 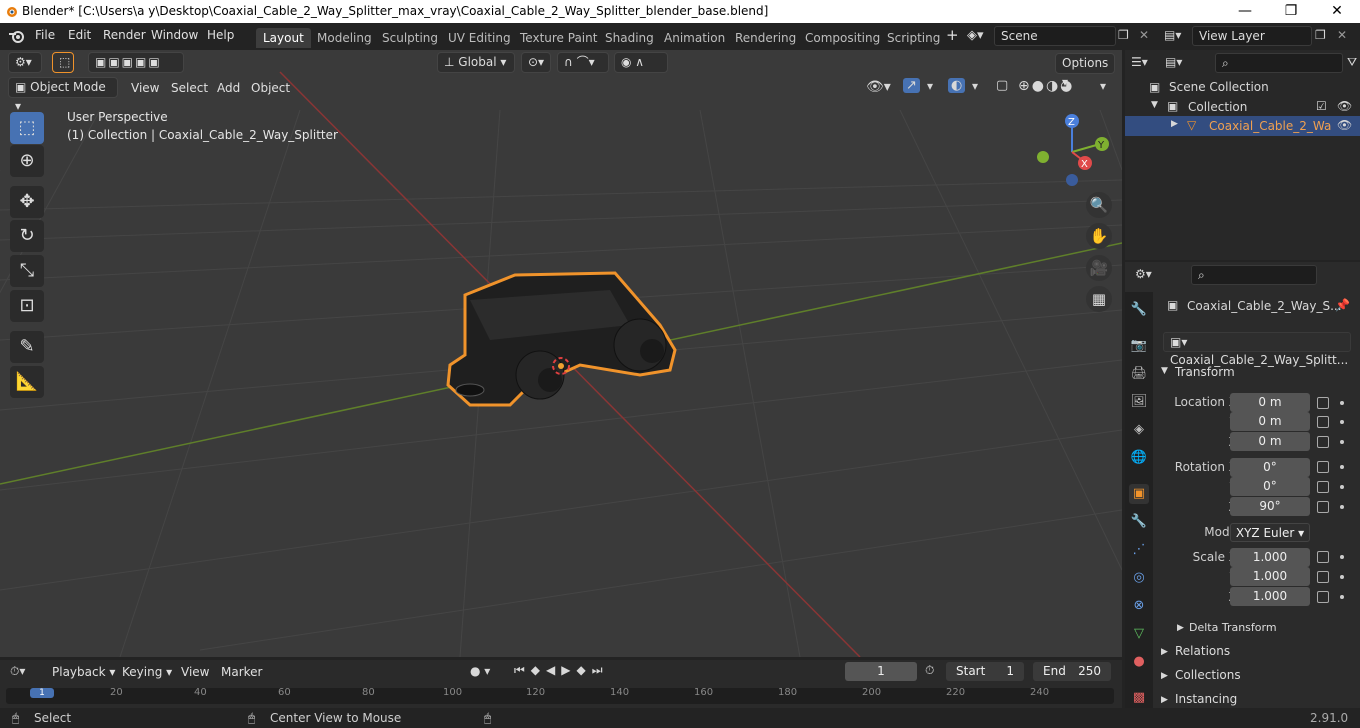 What do you see at coordinates (1323, 507) in the screenshot?
I see `lock-rotation-z-icon` at bounding box center [1323, 507].